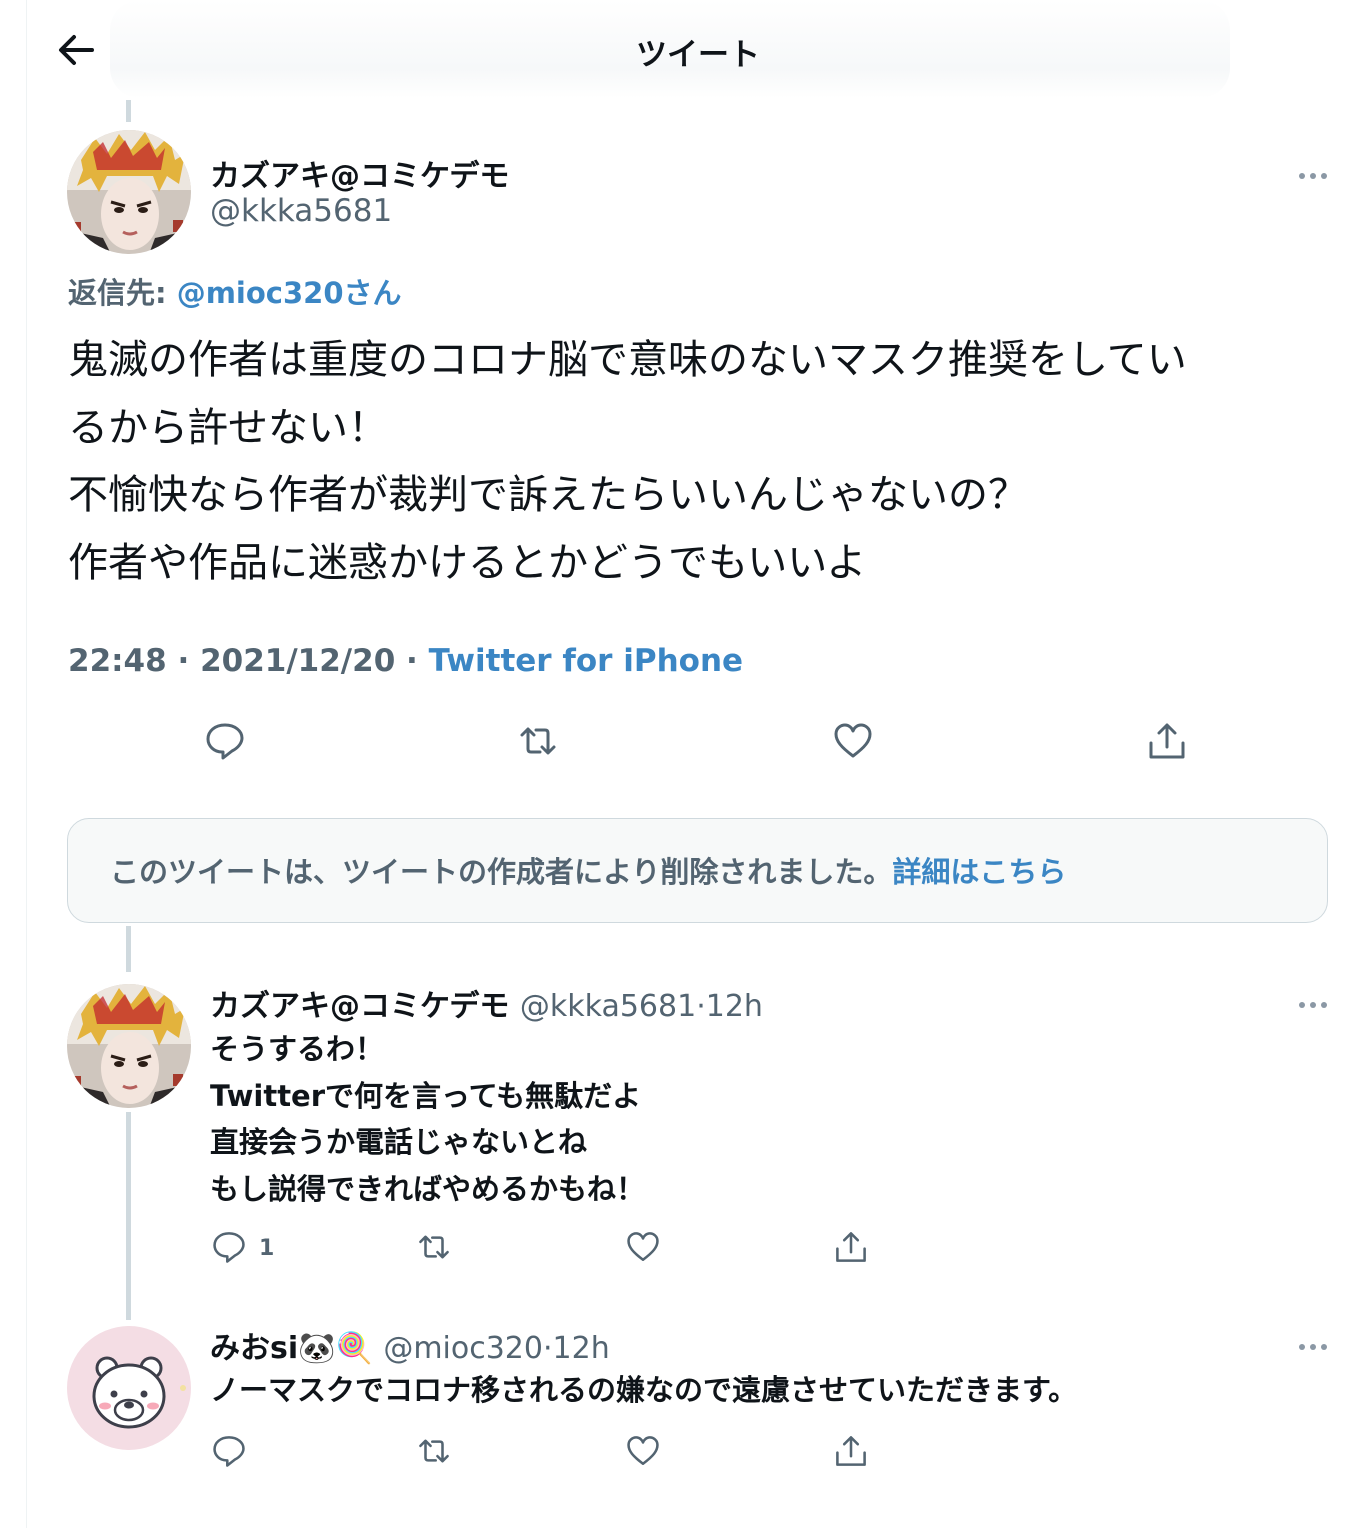 The height and width of the screenshot is (1528, 1370). I want to click on tweet-line: ノーマスクでコロナ移されるの嫌なので遠慮させていただきます。, so click(644, 1390).